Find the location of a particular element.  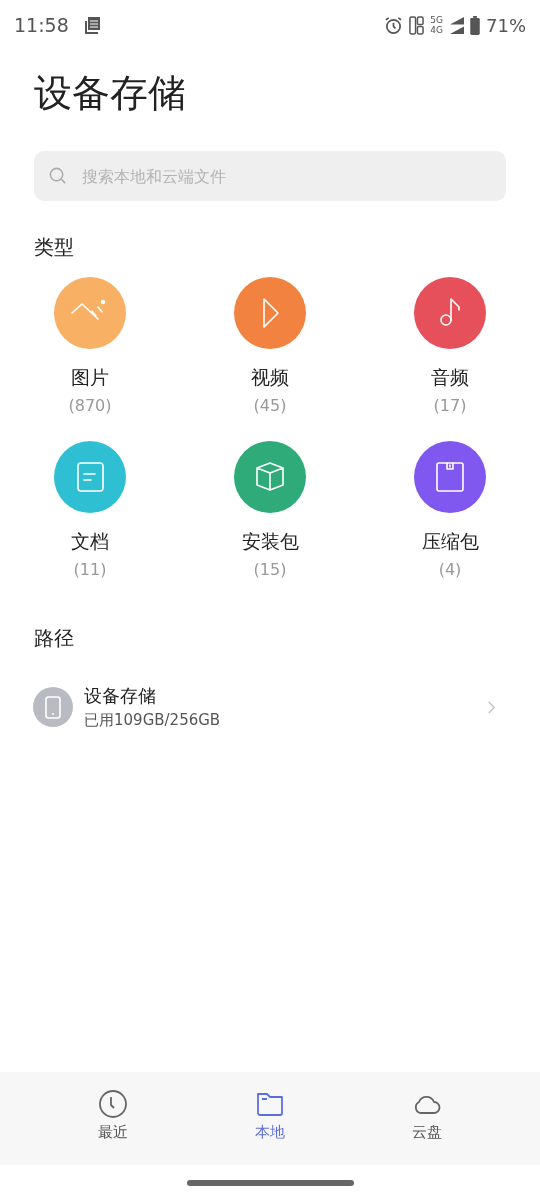

nav-tab: 最近 is located at coordinates (113, 1118).